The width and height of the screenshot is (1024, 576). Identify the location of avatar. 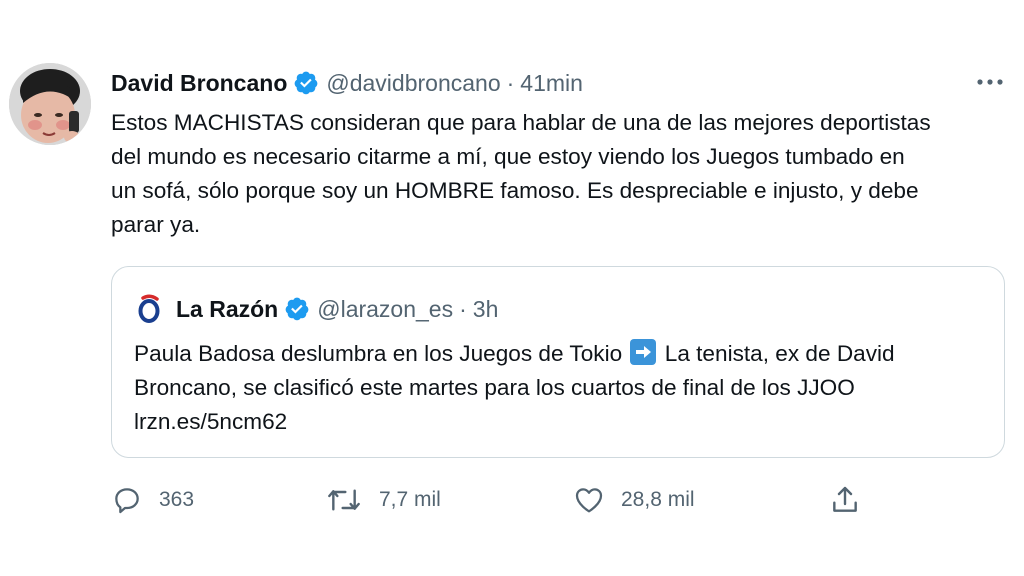
(50, 104).